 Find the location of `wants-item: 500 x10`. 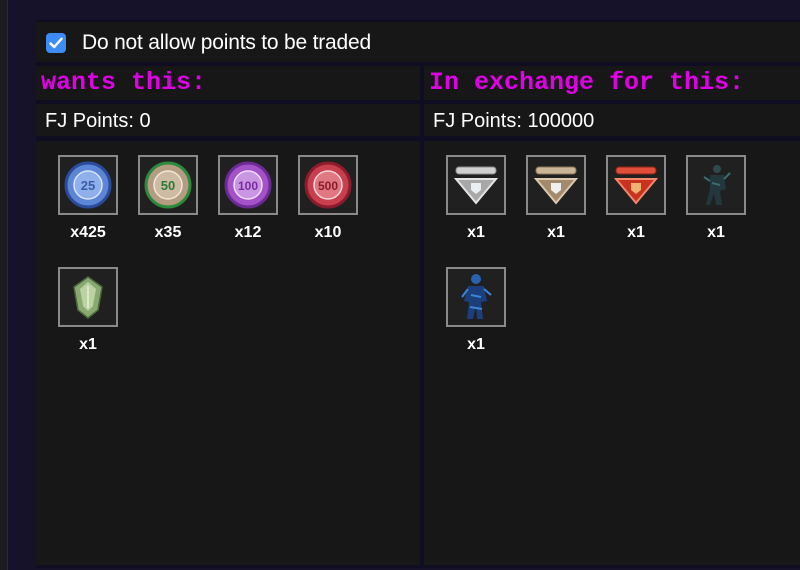

wants-item: 500 x10 is located at coordinates (328, 198).